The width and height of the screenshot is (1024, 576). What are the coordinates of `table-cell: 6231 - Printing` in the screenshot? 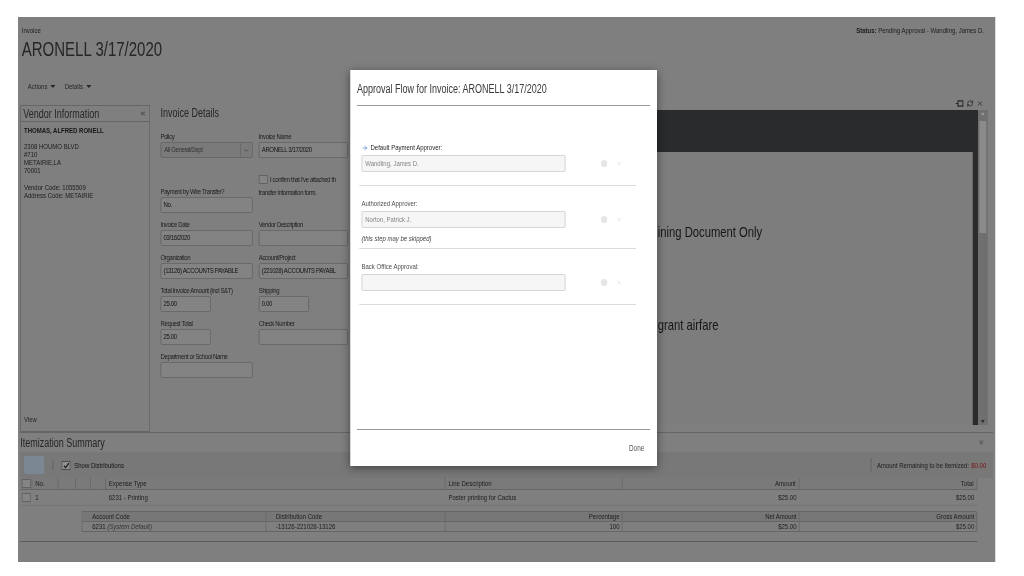 It's located at (128, 497).